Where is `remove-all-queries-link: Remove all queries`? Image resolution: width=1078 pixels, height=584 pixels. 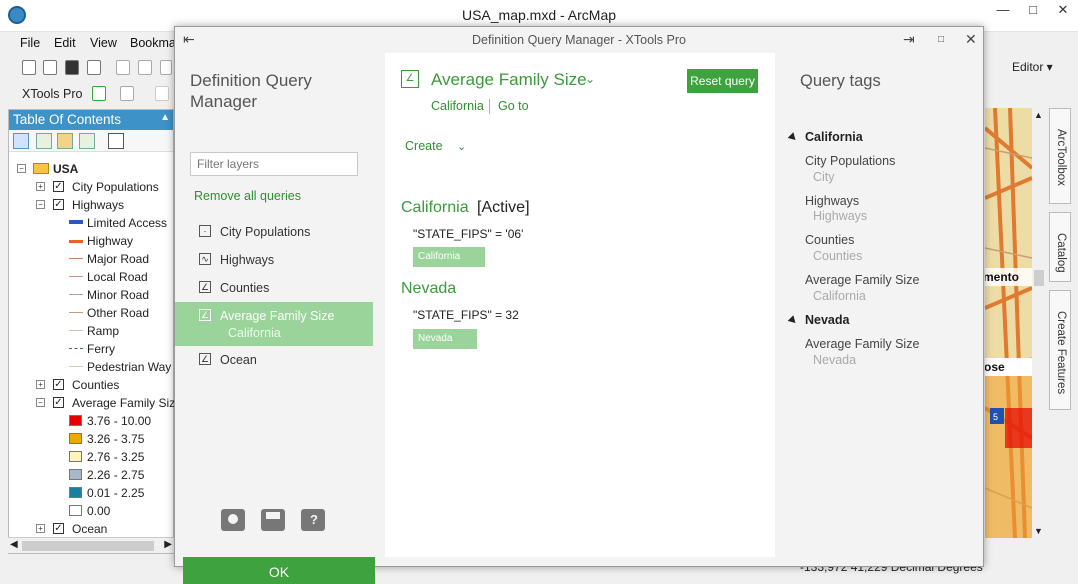 remove-all-queries-link: Remove all queries is located at coordinates (247, 196).